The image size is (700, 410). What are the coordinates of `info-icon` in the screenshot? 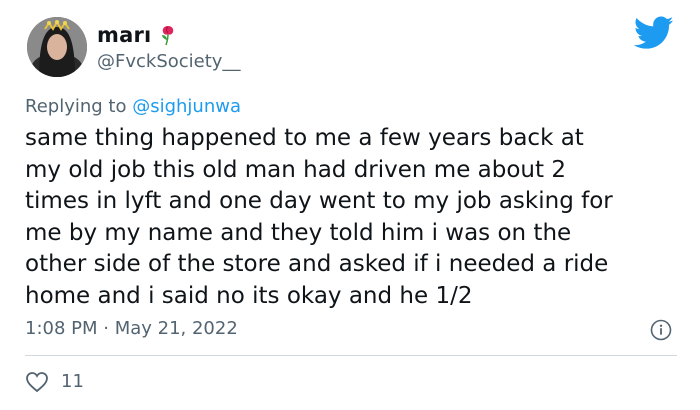 It's located at (661, 330).